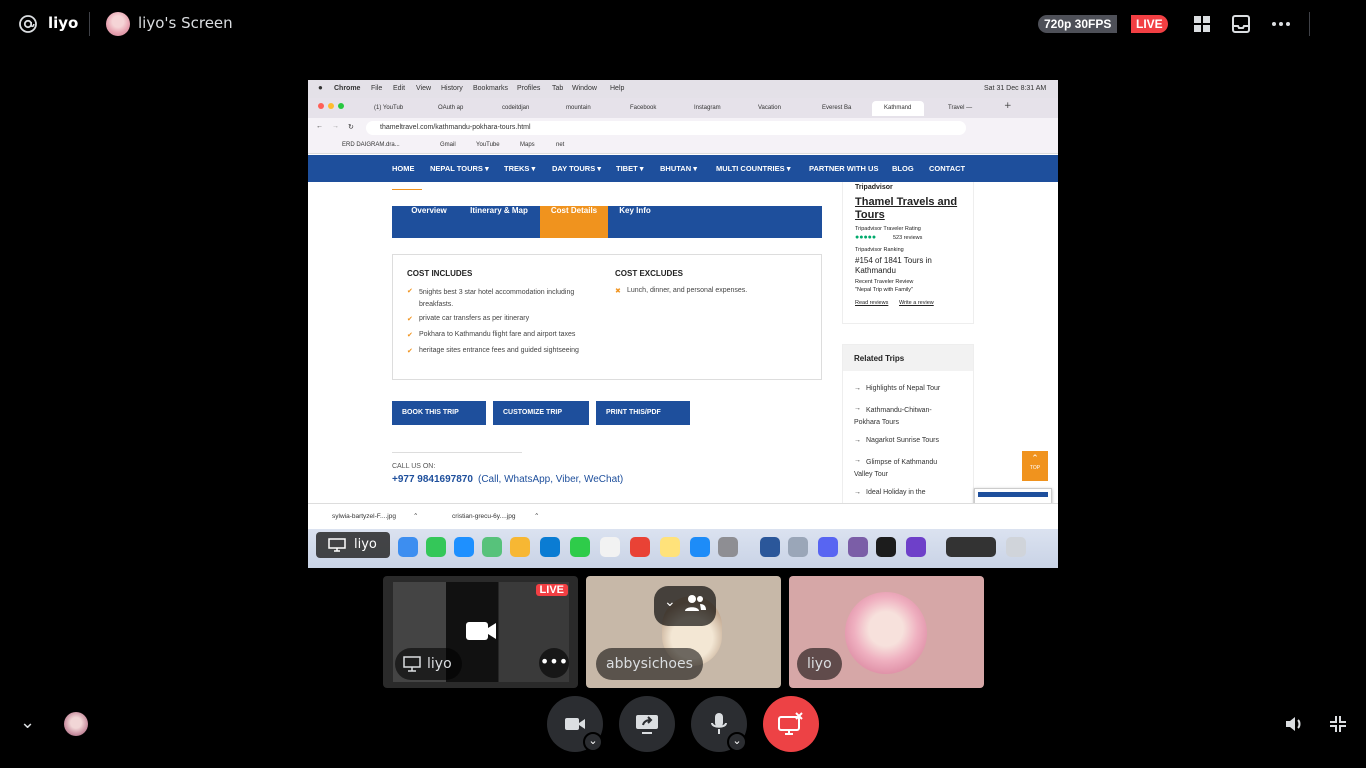 This screenshot has width=1366, height=768. Describe the element at coordinates (364, 516) in the screenshot. I see `download-item: sylwia-bartyzel-F....jpg` at that location.